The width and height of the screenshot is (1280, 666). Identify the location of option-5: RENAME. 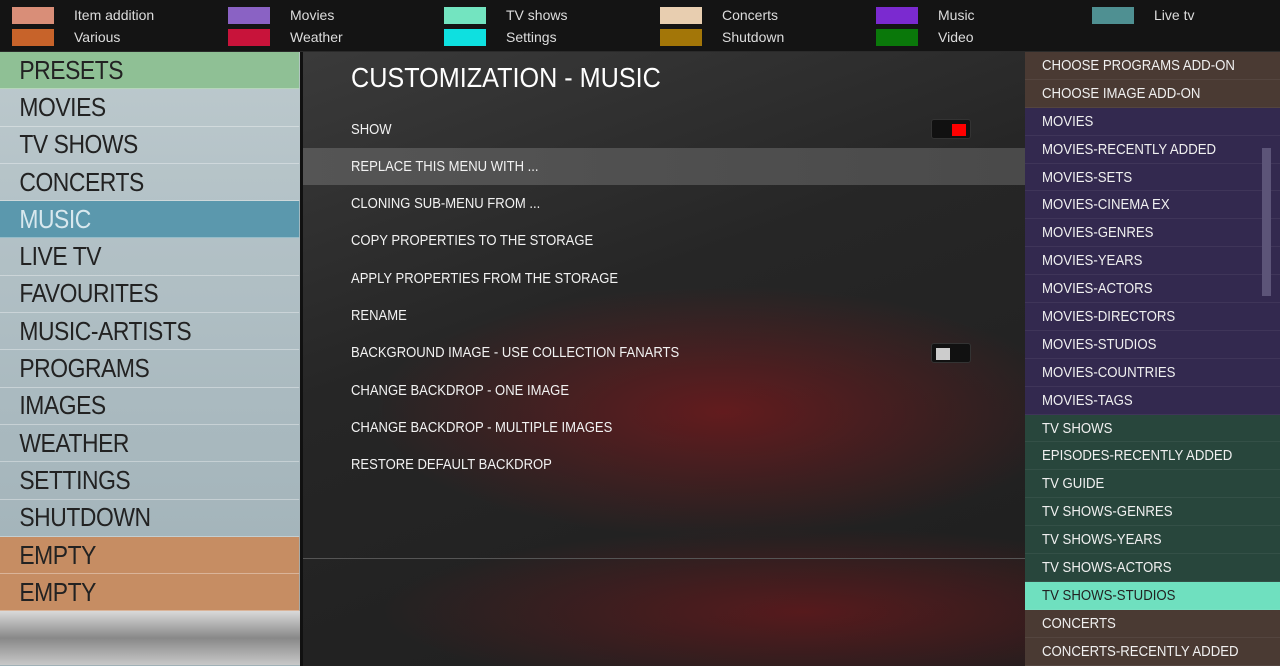
(664, 316).